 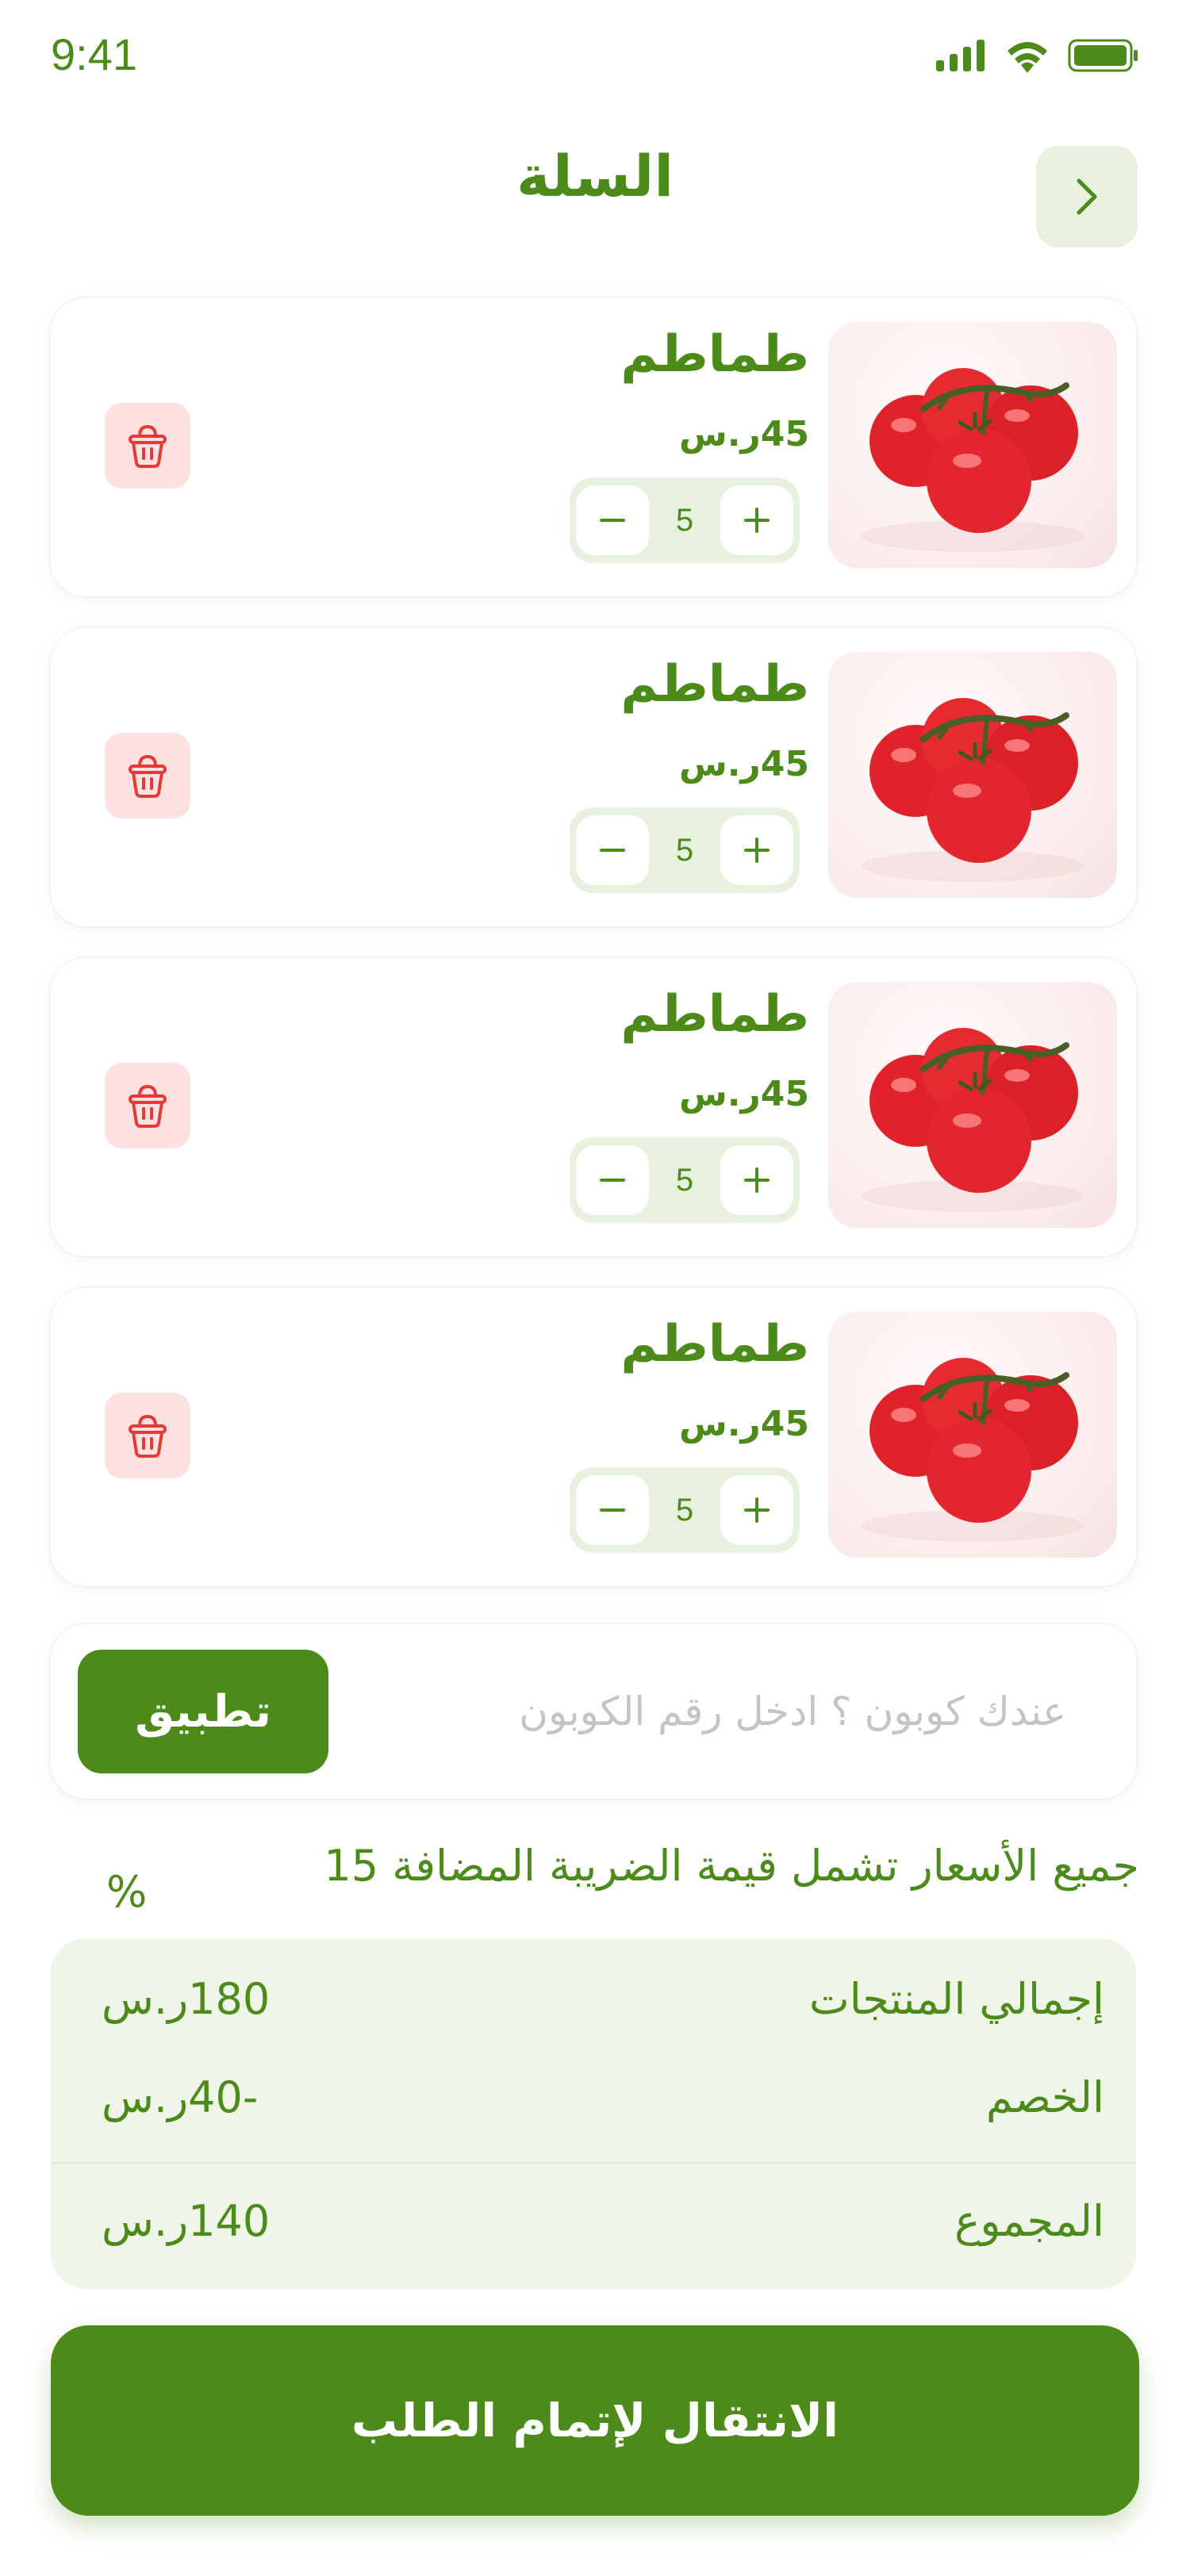 I want to click on wifi-icon, so click(x=1027, y=57).